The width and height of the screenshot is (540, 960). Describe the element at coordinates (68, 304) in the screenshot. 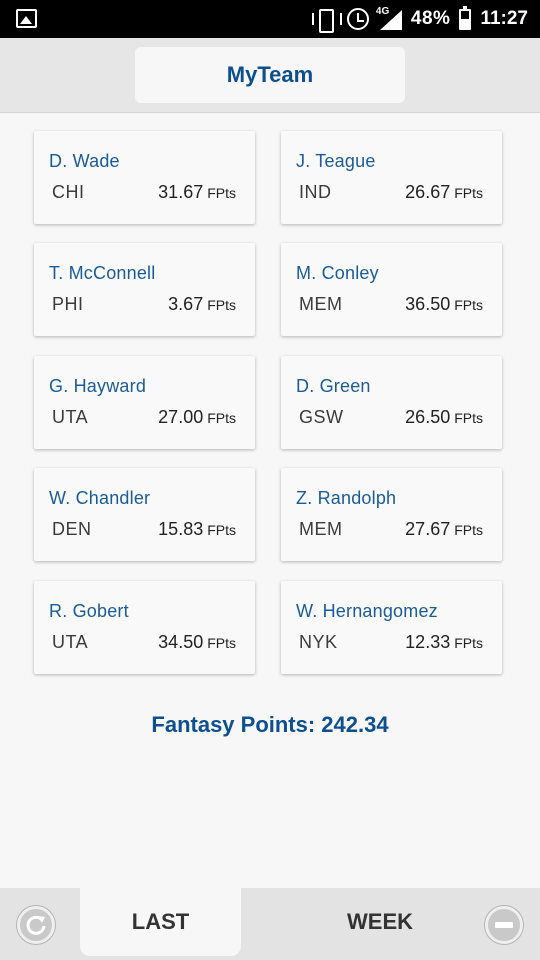

I see `player-team: PHI` at that location.